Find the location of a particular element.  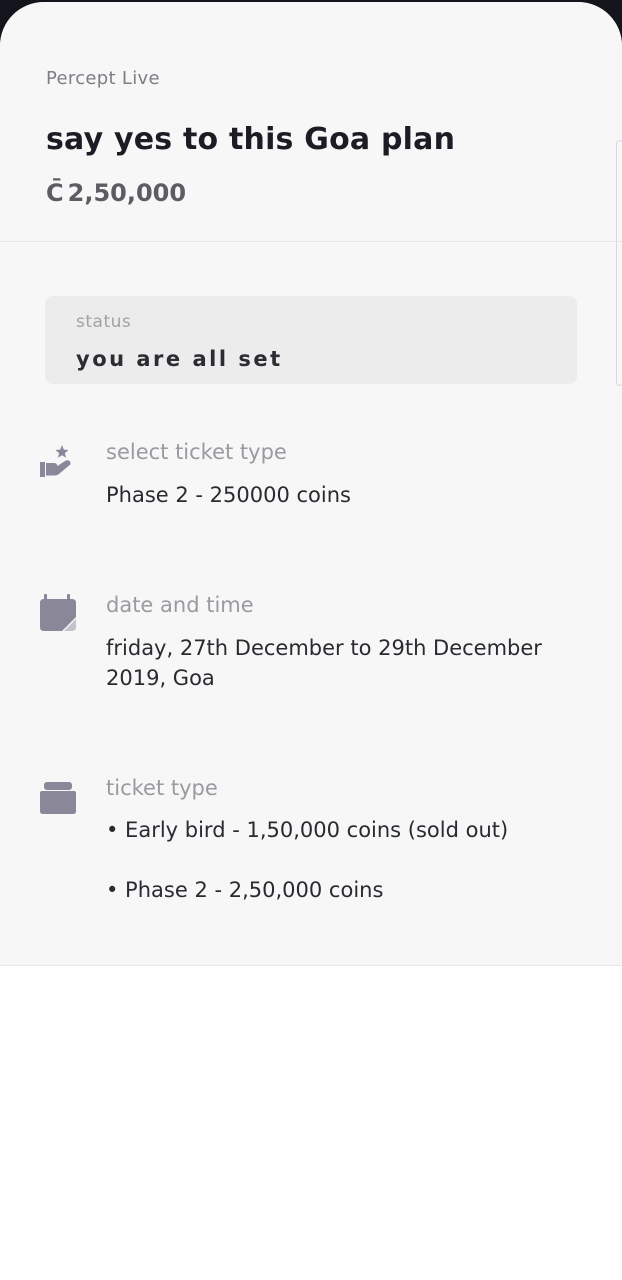

coin-icon: C̄ is located at coordinates (55, 193).